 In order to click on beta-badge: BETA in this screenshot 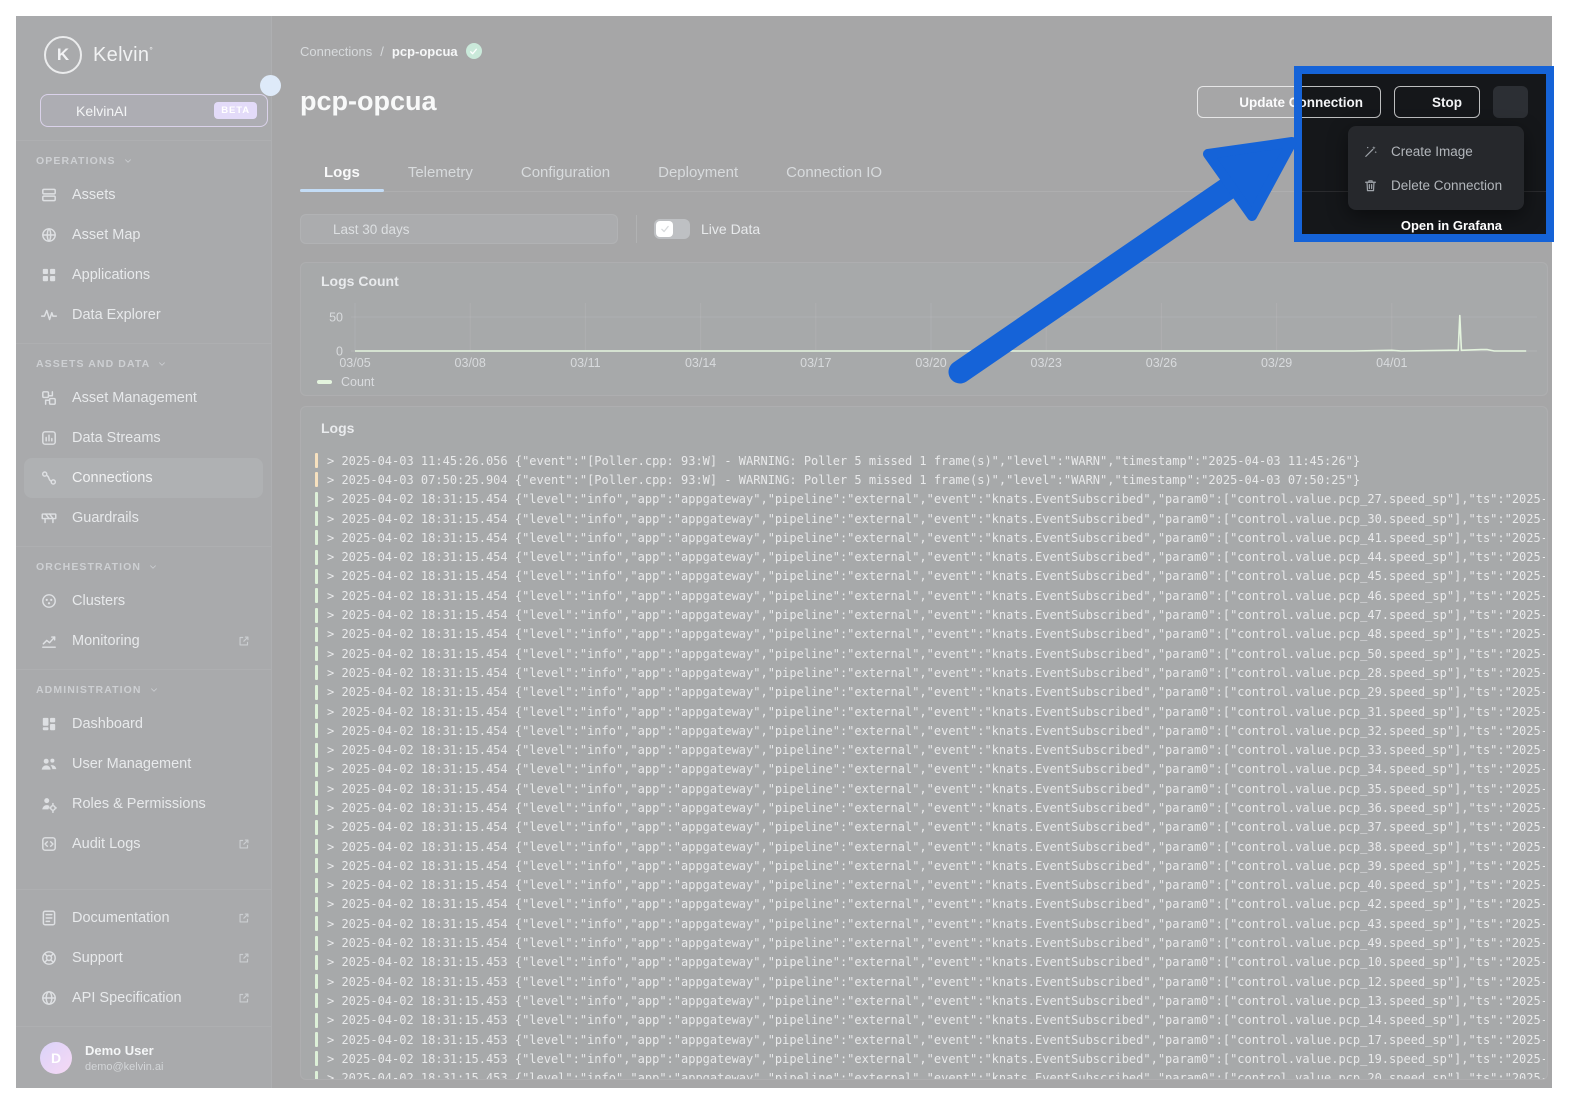, I will do `click(235, 110)`.